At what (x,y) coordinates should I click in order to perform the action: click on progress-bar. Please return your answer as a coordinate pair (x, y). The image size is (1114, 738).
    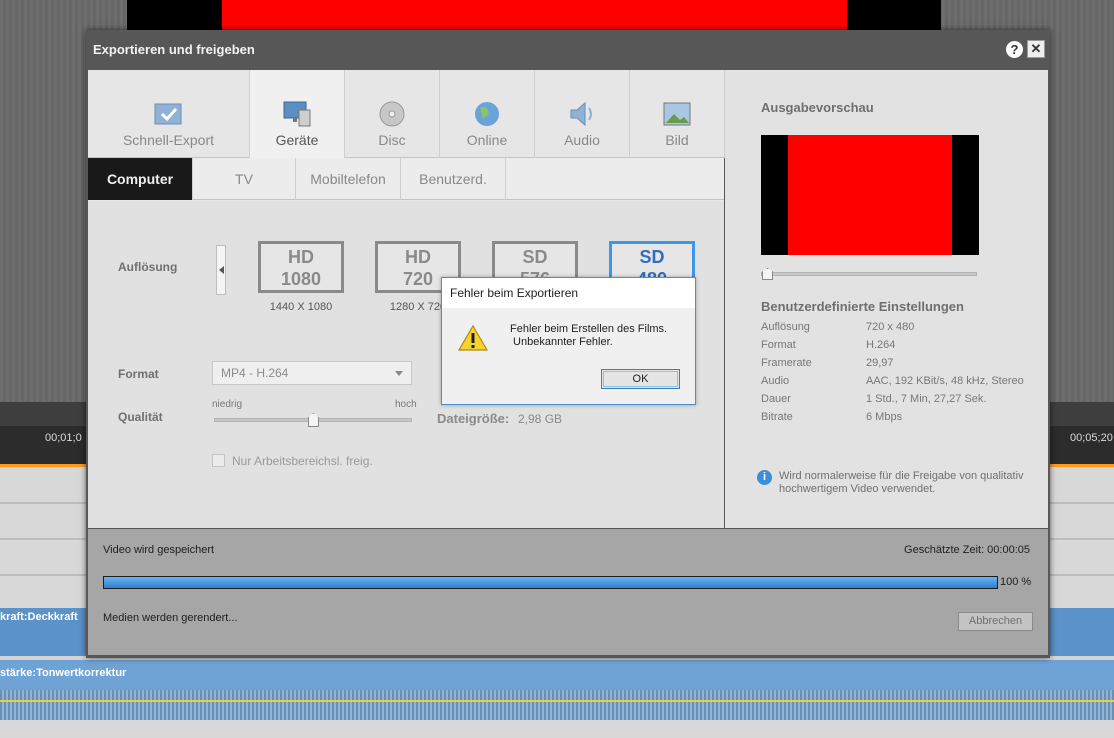
    Looking at the image, I should click on (550, 582).